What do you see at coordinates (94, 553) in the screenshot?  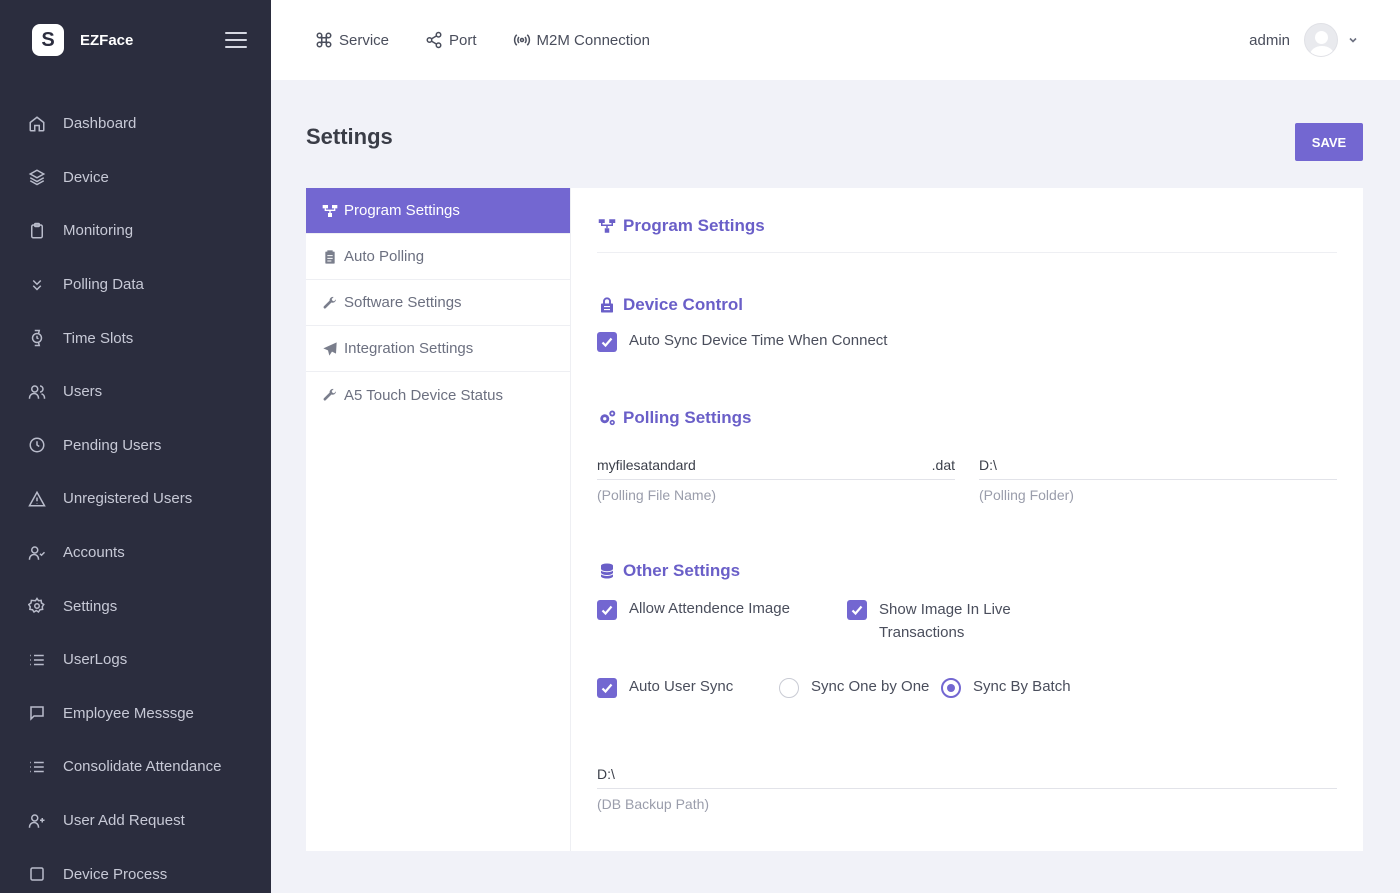 I see `sidebar-item-label: Accounts` at bounding box center [94, 553].